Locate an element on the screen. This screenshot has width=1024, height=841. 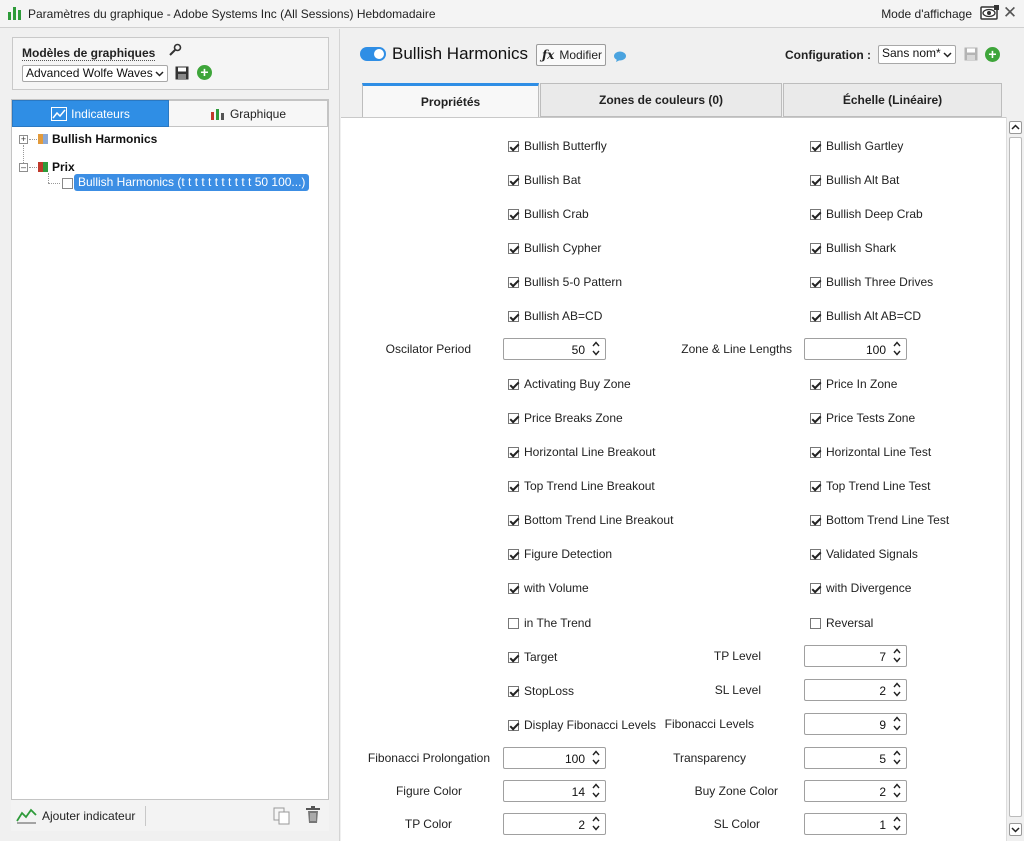
checkbox-target: Target is located at coordinates (532, 657).